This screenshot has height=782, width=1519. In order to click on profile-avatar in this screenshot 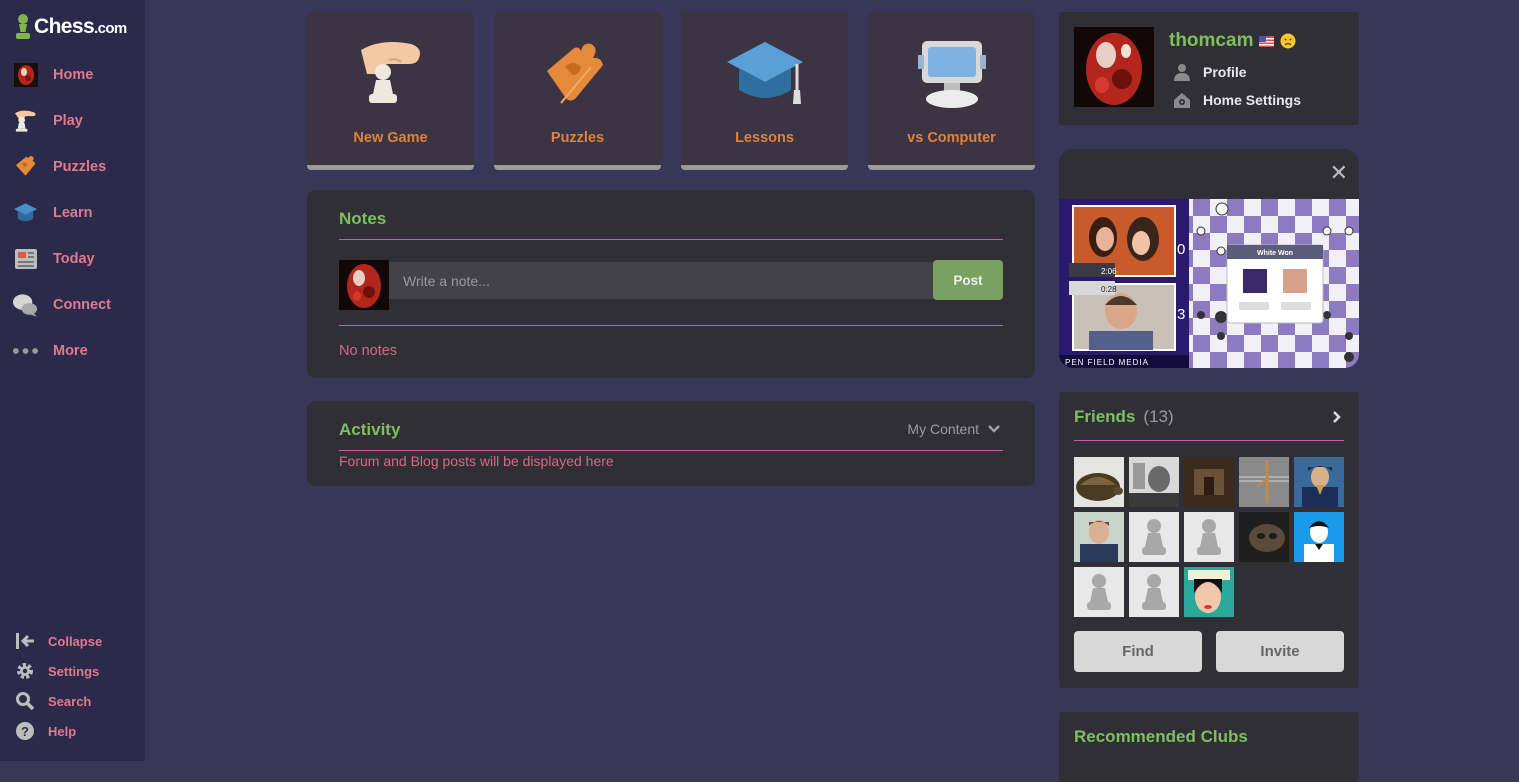, I will do `click(1114, 67)`.